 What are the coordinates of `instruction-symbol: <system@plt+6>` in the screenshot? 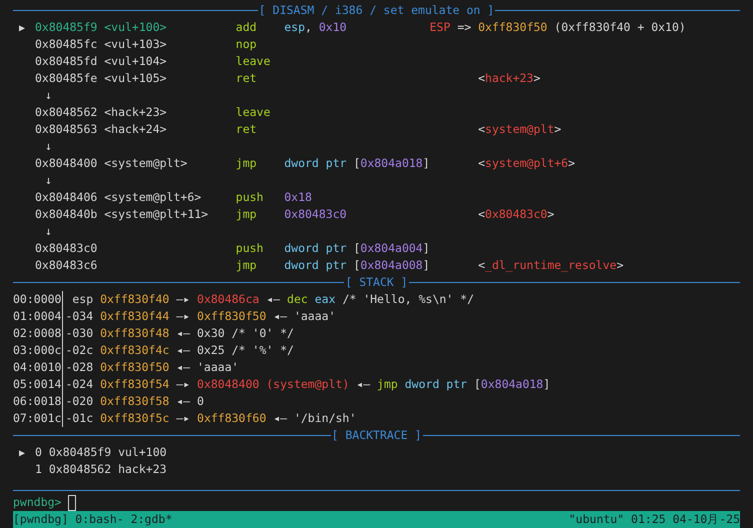 It's located at (153, 197).